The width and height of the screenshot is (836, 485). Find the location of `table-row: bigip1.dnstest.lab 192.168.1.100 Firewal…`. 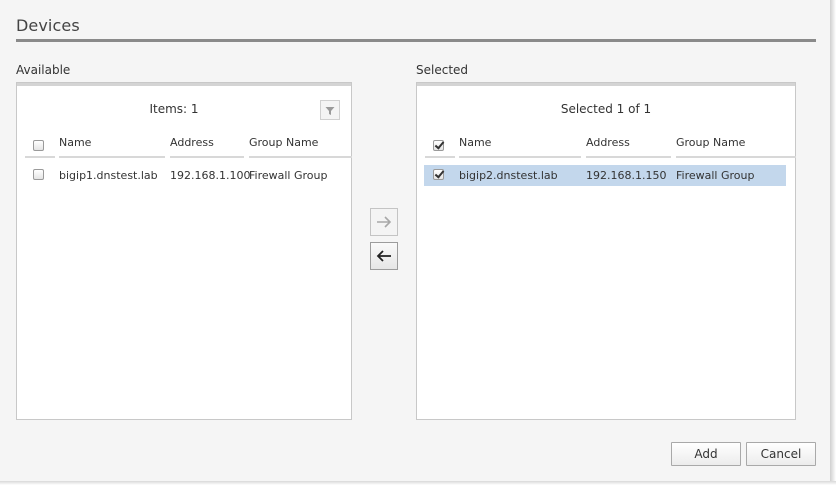

table-row: bigip1.dnstest.lab 192.168.1.100 Firewal… is located at coordinates (183, 175).